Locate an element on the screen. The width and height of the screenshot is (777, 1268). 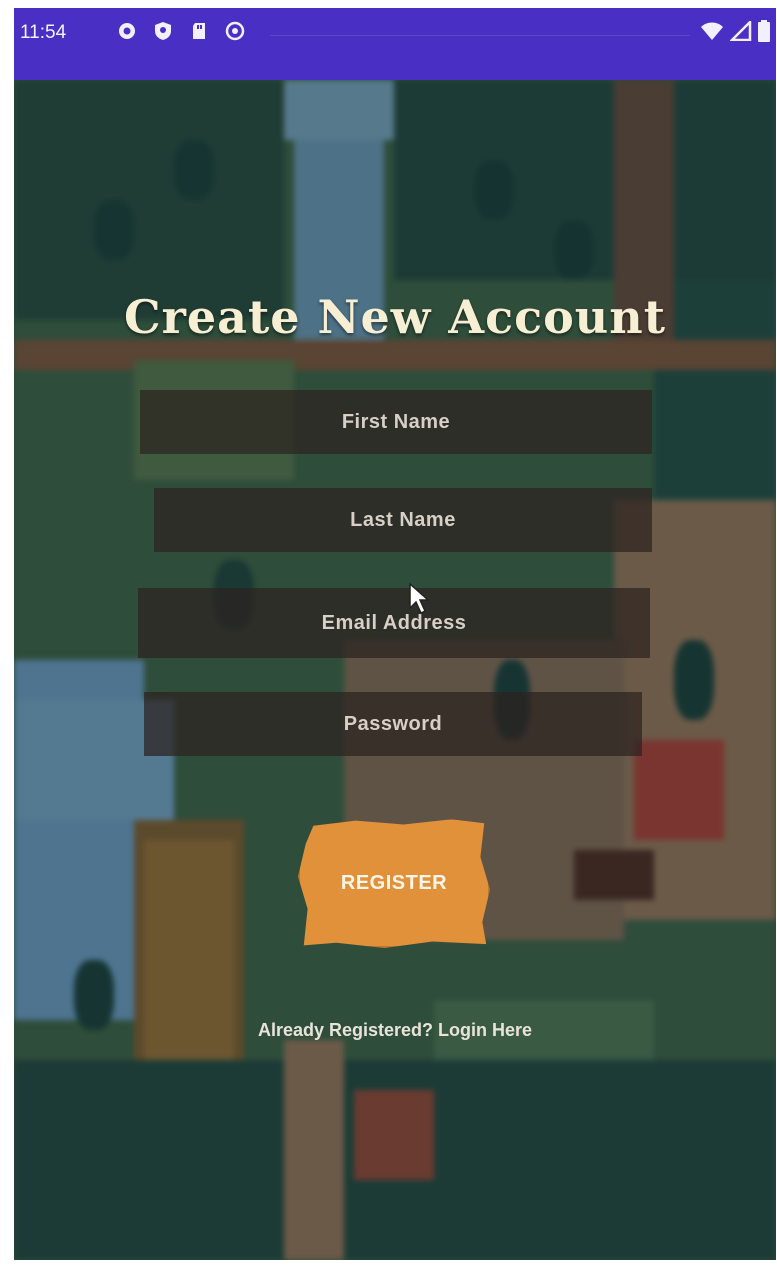
register-button: REGISTER is located at coordinates (394, 883).